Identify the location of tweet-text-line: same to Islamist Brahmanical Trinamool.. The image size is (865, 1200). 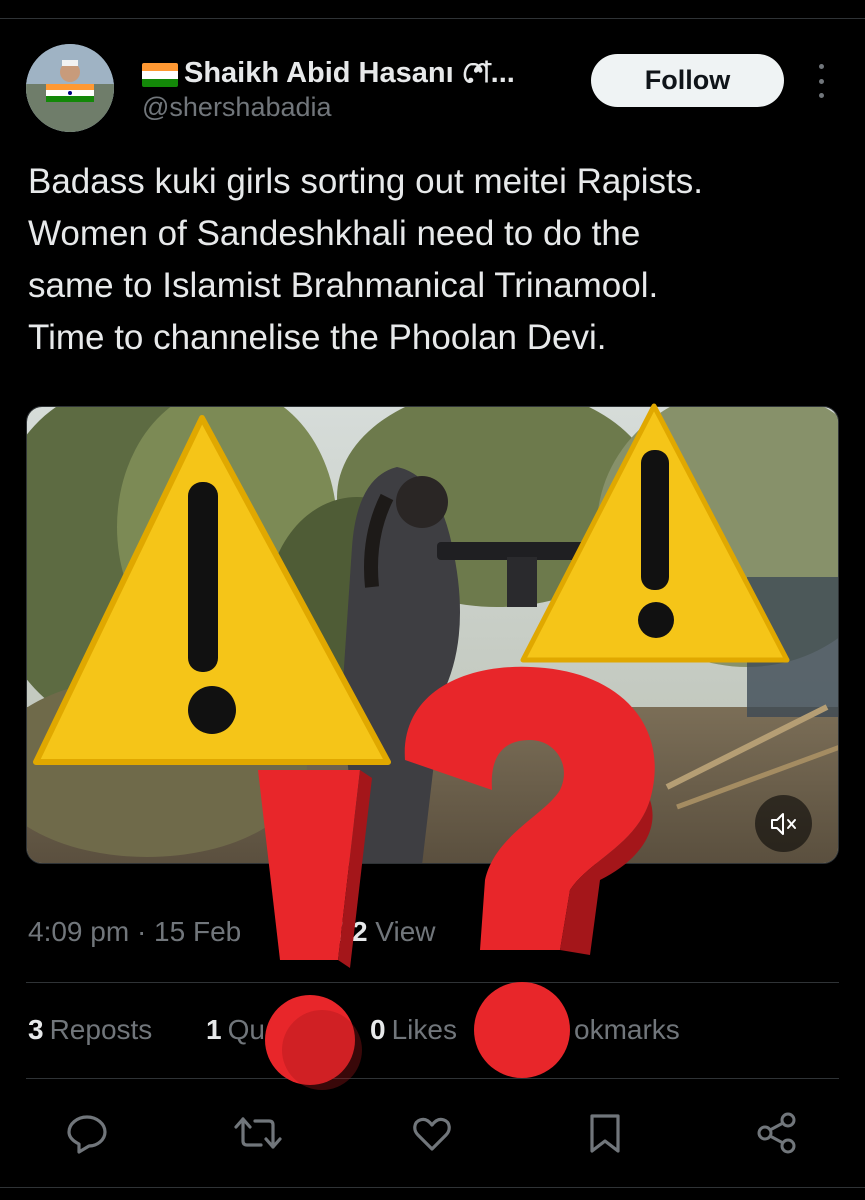
(343, 285).